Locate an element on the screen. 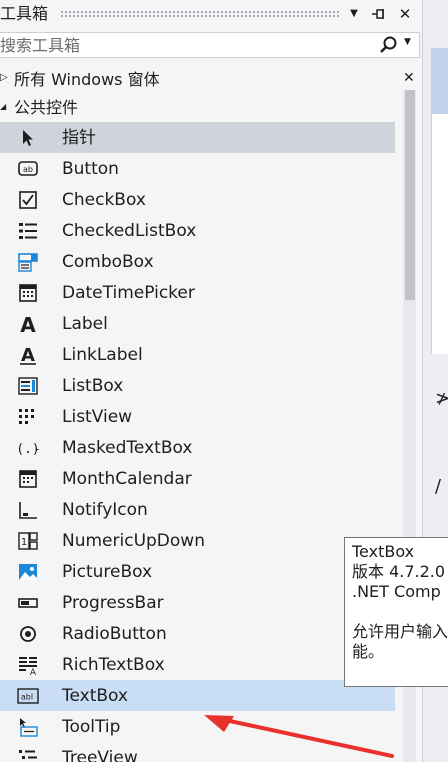  annotation-arrow-icon is located at coordinates (299, 736).